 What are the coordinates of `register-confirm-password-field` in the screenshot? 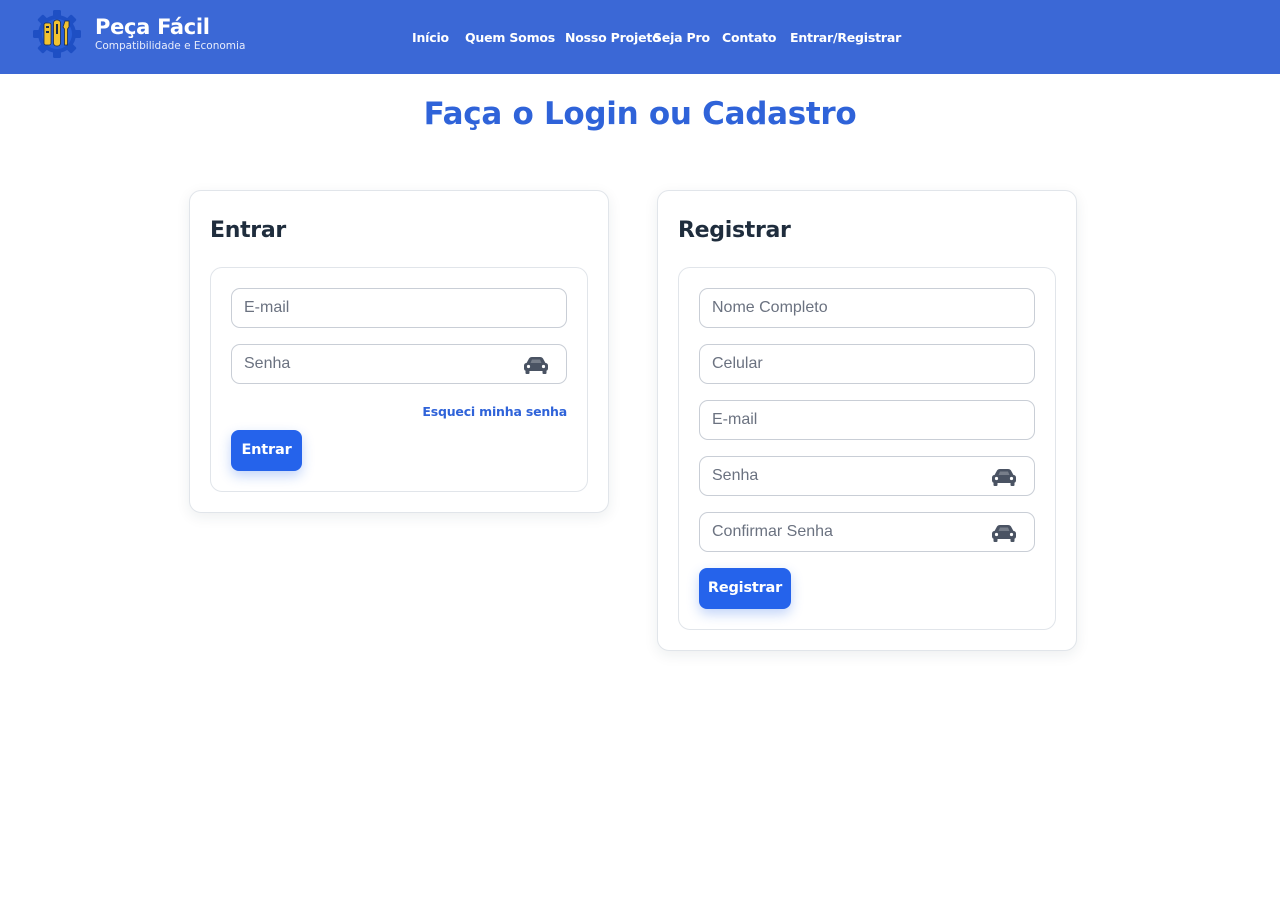 It's located at (867, 532).